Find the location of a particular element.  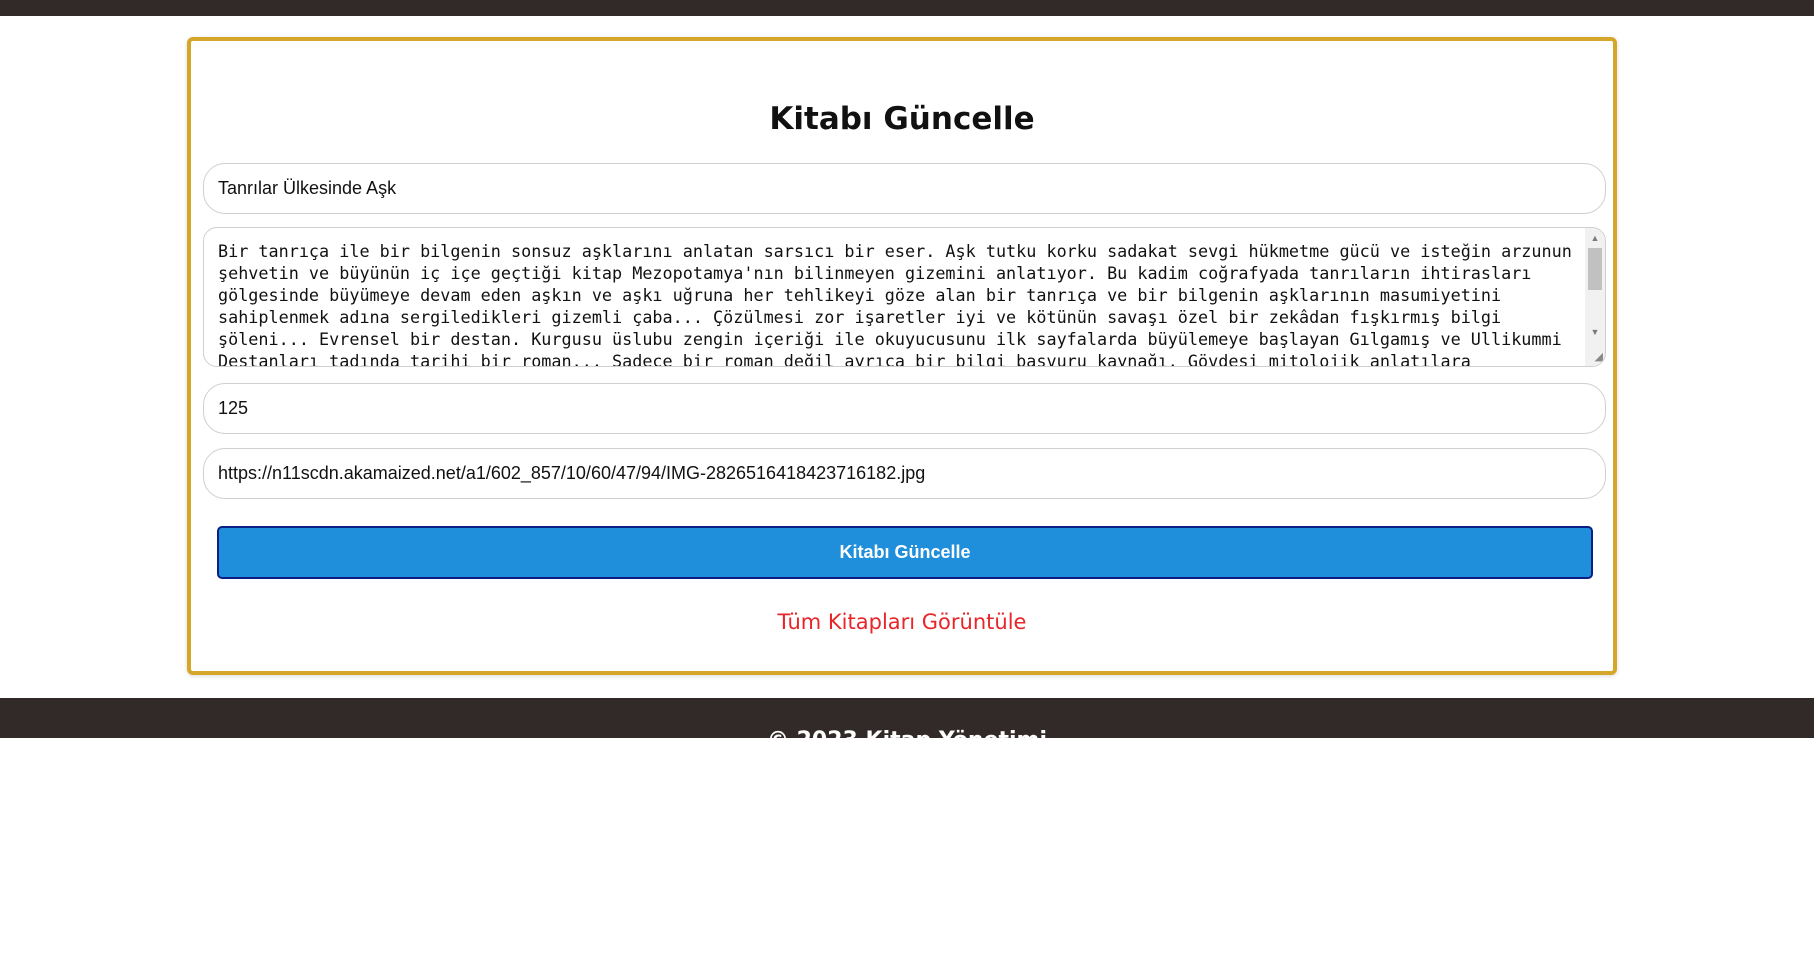

page-title: Kitabı Güncelle is located at coordinates (902, 119).